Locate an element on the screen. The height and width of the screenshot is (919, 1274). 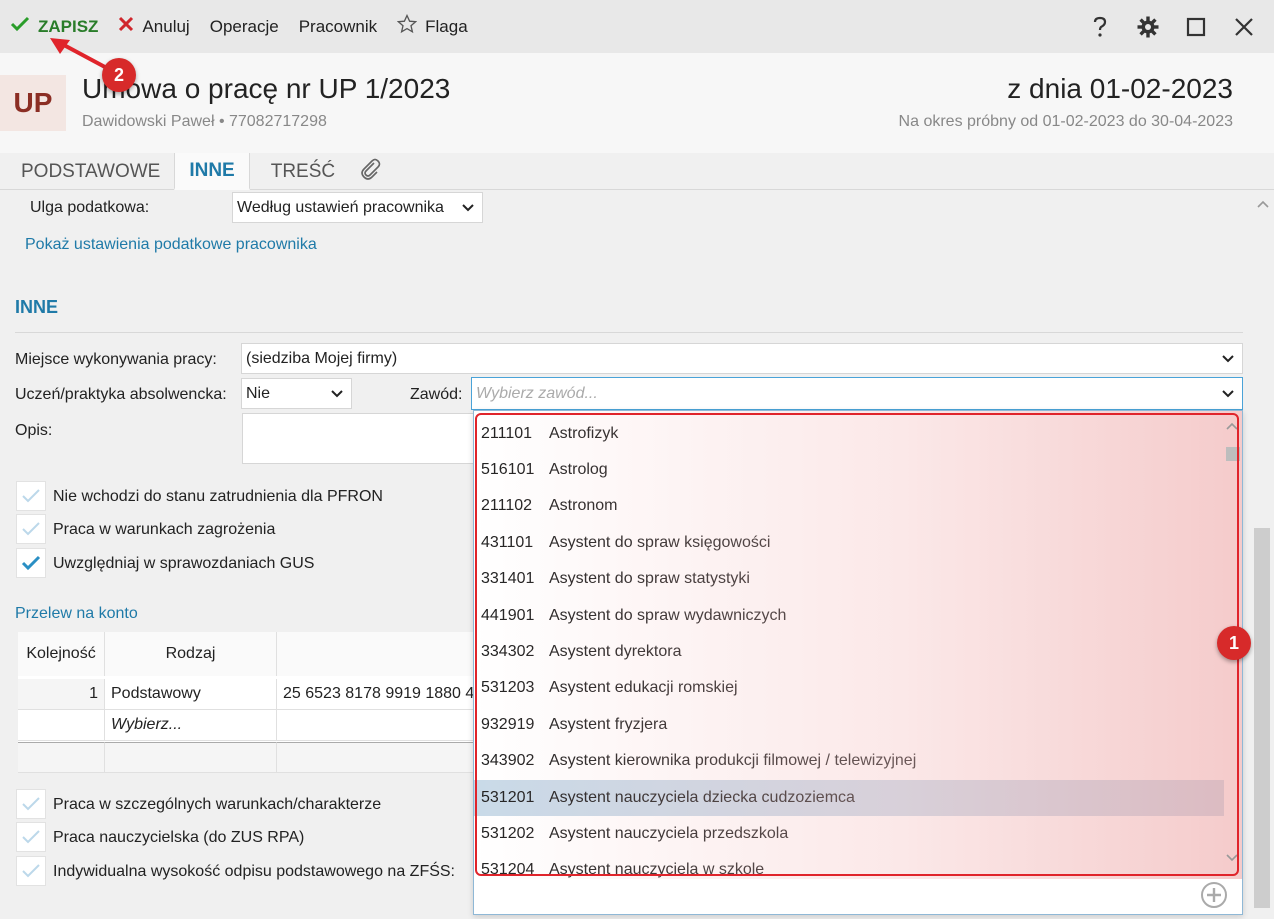
teacher-work-label: Praca nauczycielska (do ZUS RPA) is located at coordinates (179, 837).